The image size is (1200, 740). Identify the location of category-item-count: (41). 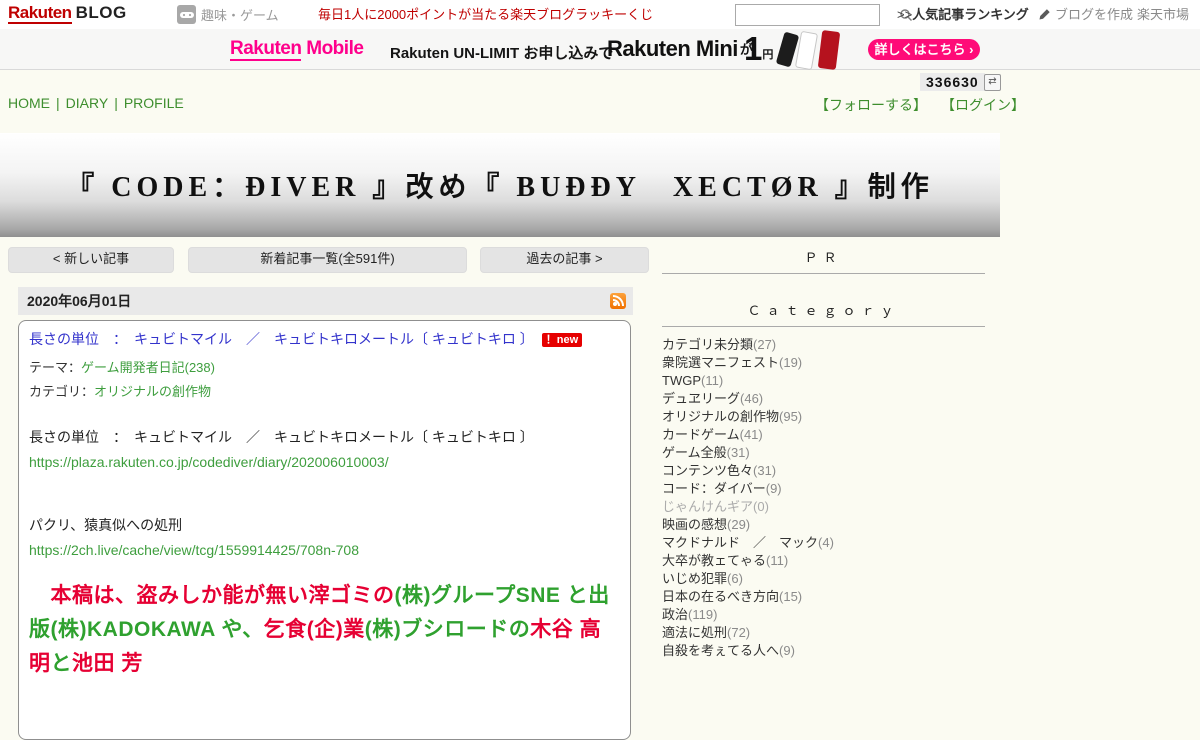
(751, 434).